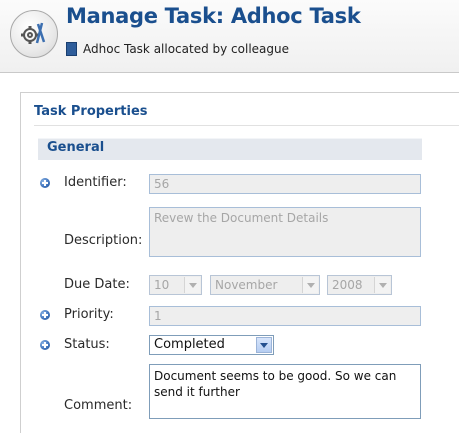 This screenshot has height=433, width=459. I want to click on due-date-day-value: 10, so click(162, 285).